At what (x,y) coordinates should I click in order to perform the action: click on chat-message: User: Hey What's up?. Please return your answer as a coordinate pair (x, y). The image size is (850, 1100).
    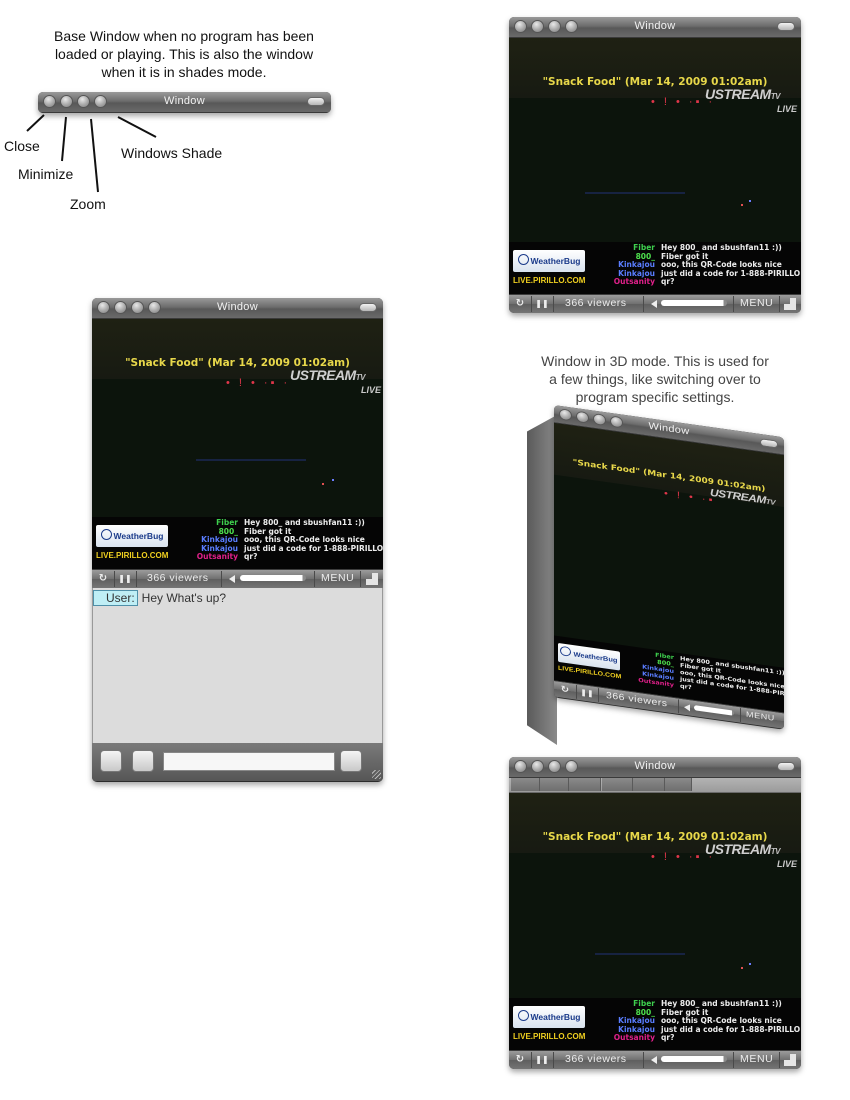
    Looking at the image, I should click on (159, 598).